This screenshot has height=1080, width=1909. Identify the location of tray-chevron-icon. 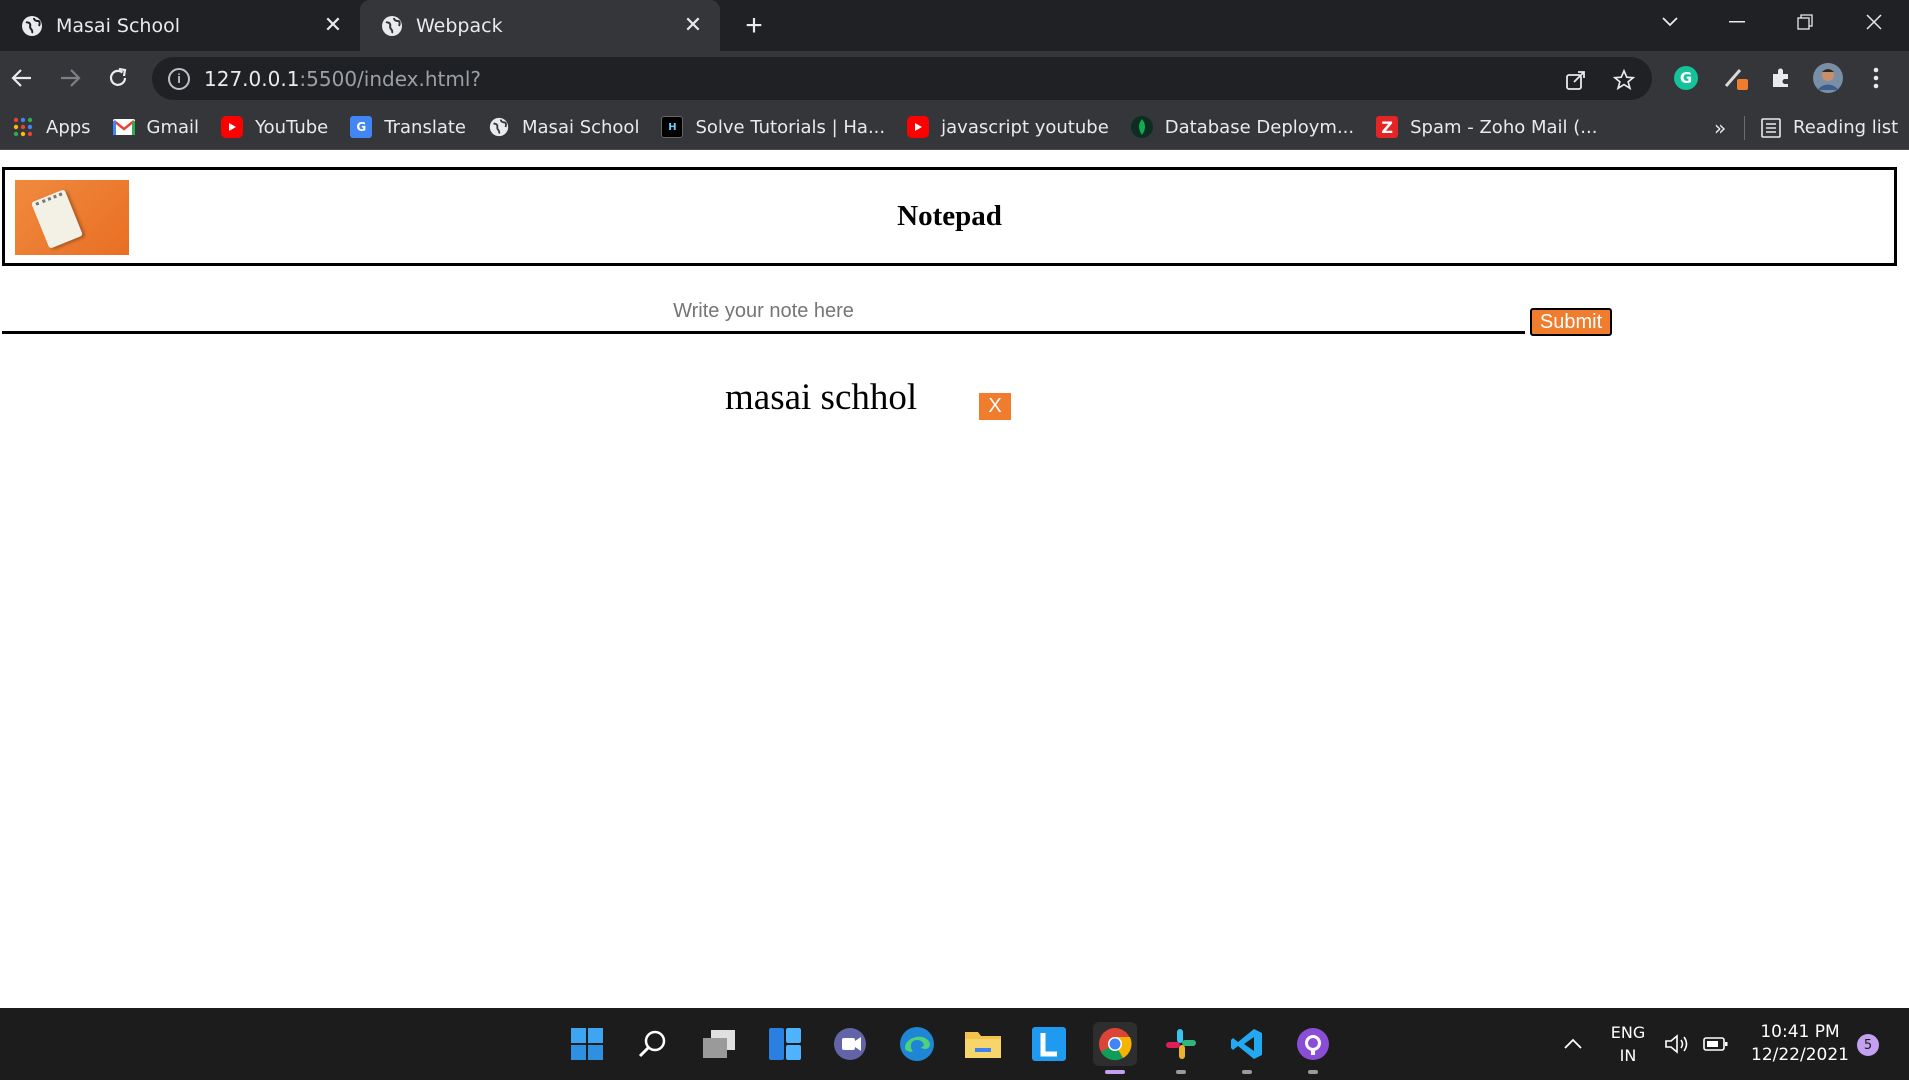
(1573, 1044).